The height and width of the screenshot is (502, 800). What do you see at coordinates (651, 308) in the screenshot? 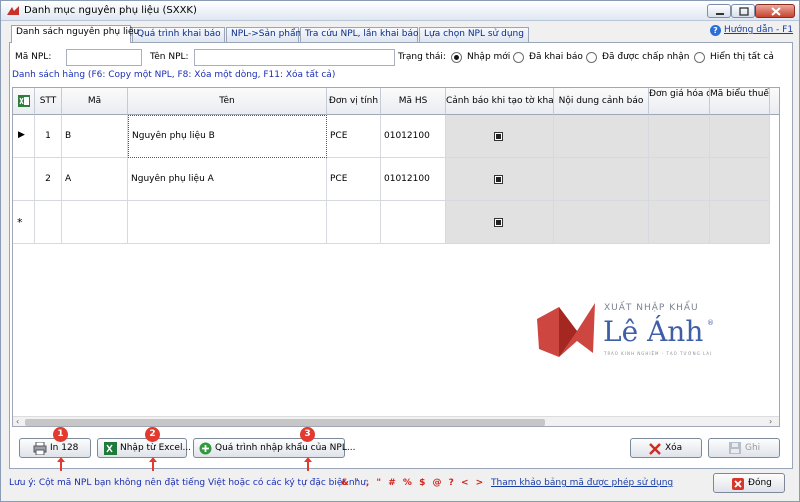
I see `logo-subtitle: XUẤT NHẬP KHẨU` at bounding box center [651, 308].